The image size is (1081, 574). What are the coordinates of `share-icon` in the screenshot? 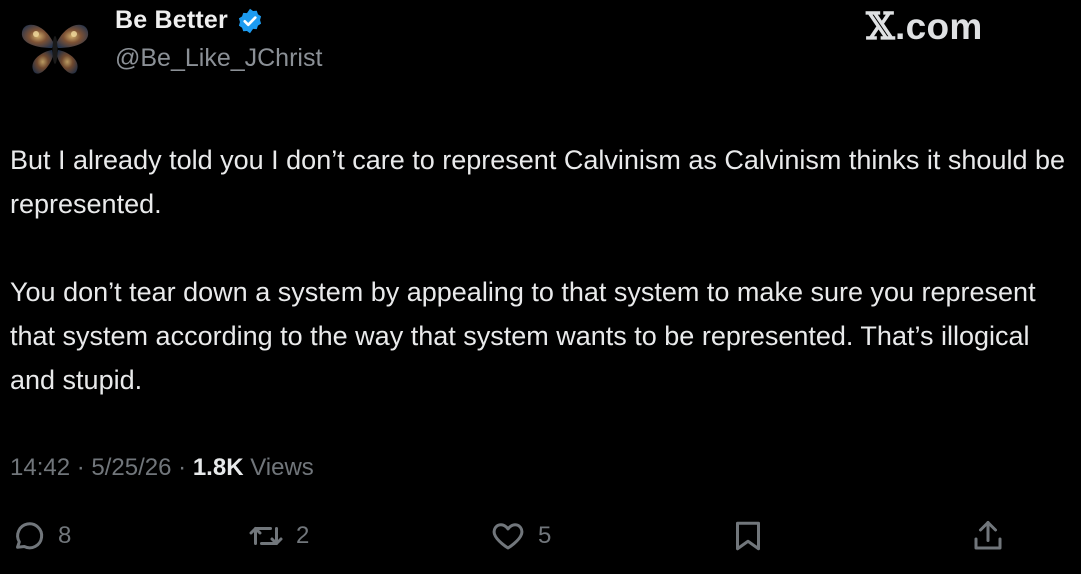 It's located at (988, 535).